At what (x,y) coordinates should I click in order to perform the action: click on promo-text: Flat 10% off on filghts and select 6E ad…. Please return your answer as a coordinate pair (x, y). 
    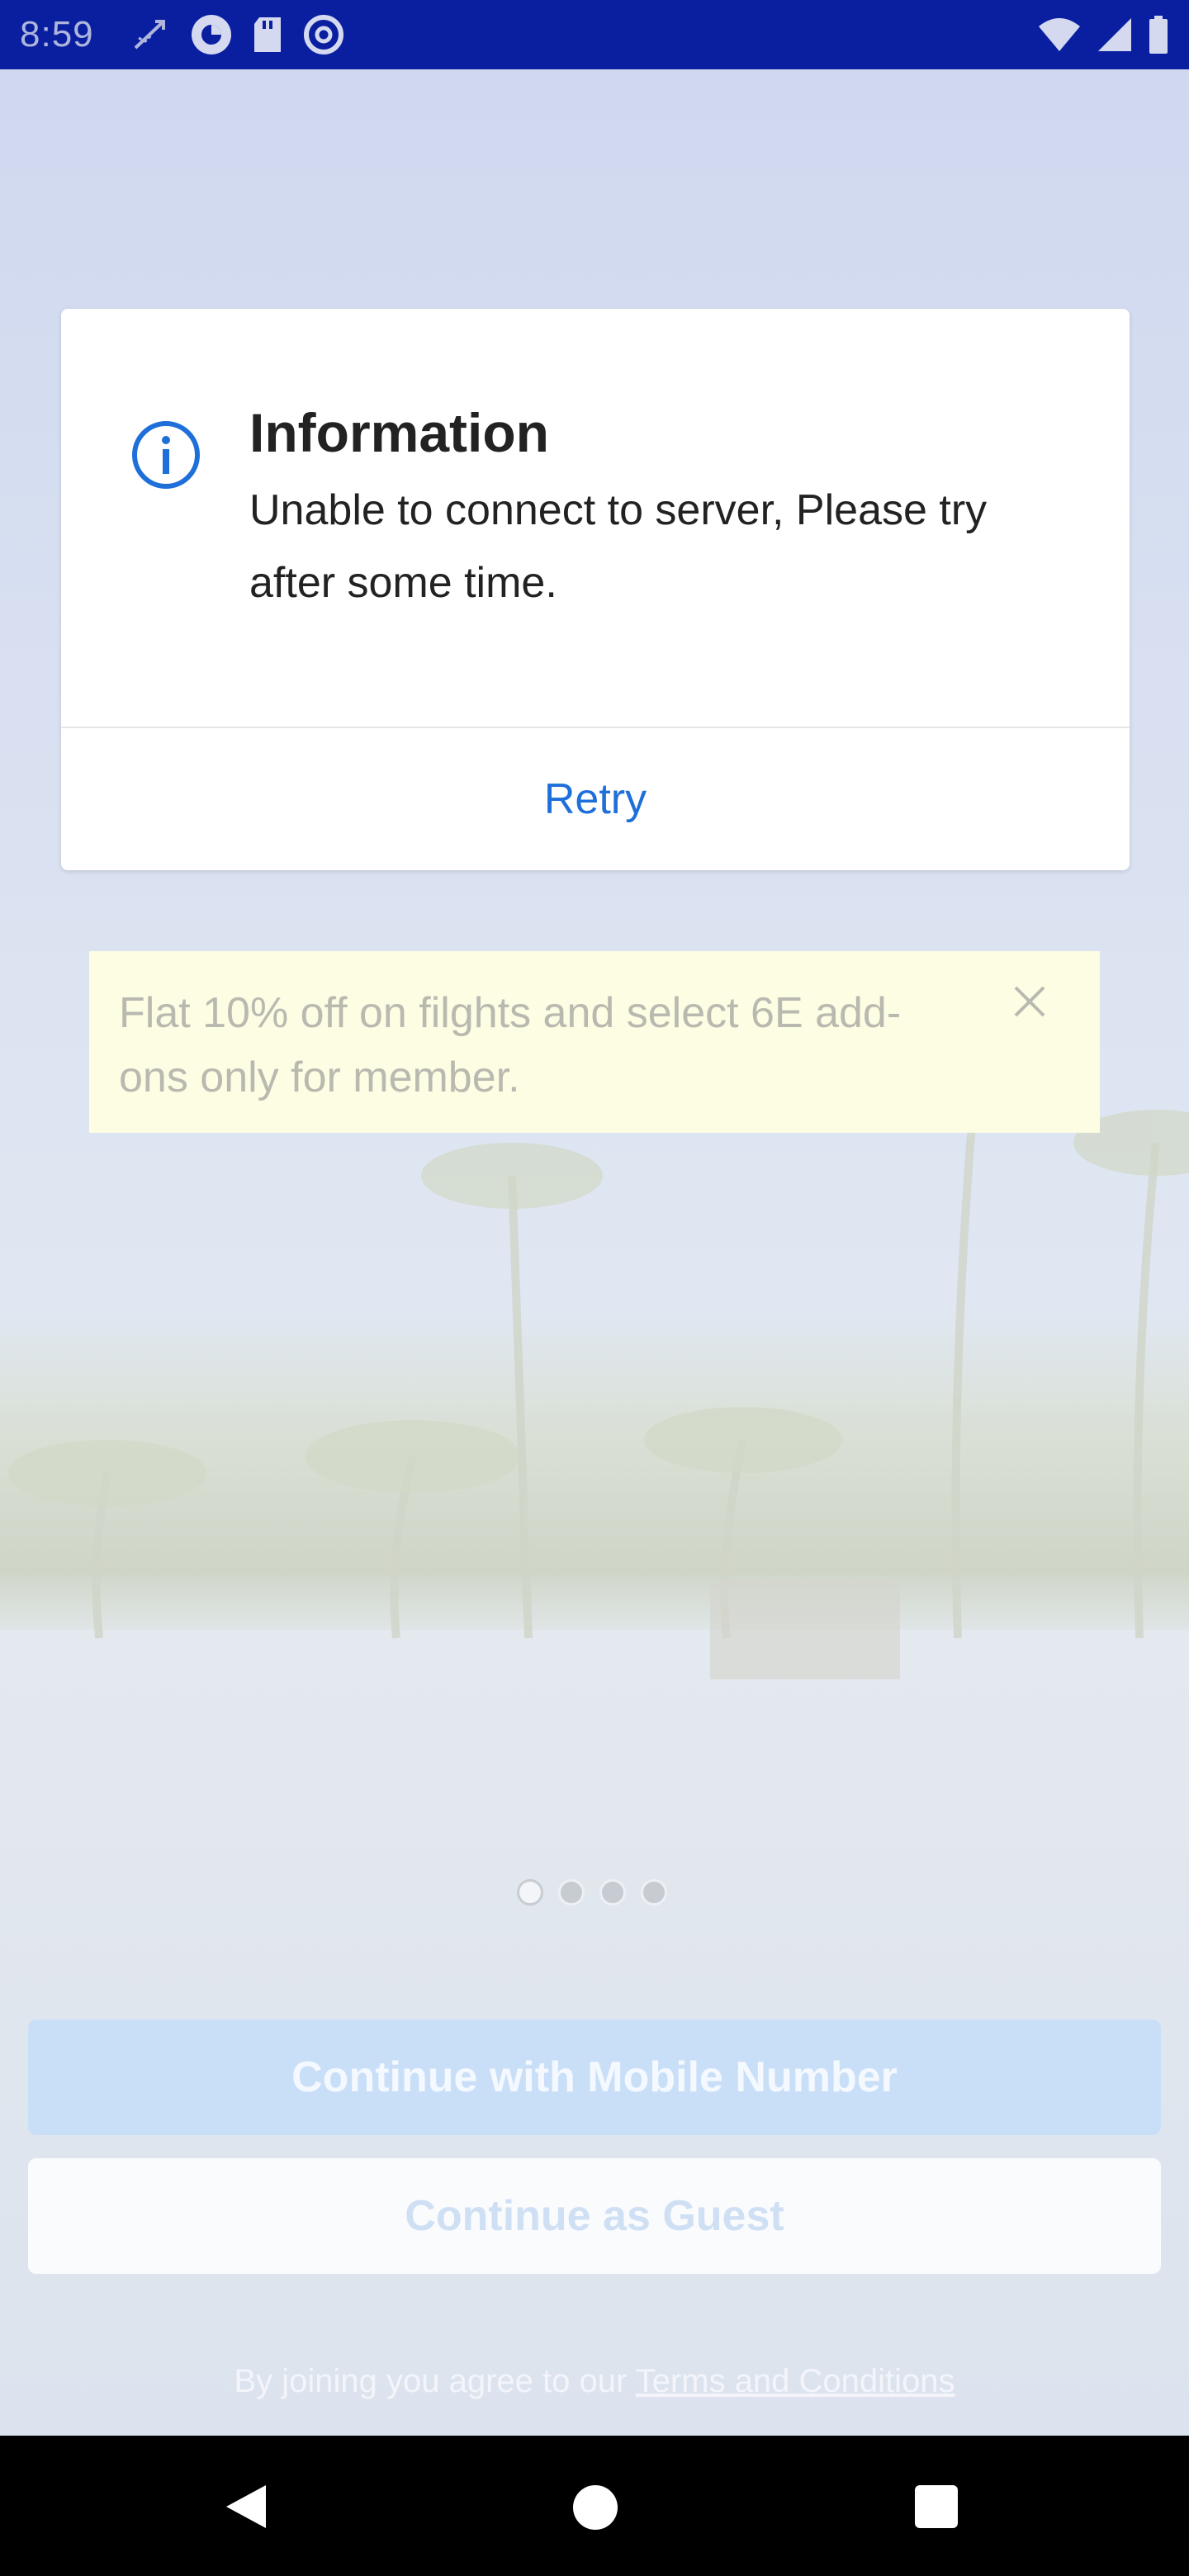
    Looking at the image, I should click on (510, 1045).